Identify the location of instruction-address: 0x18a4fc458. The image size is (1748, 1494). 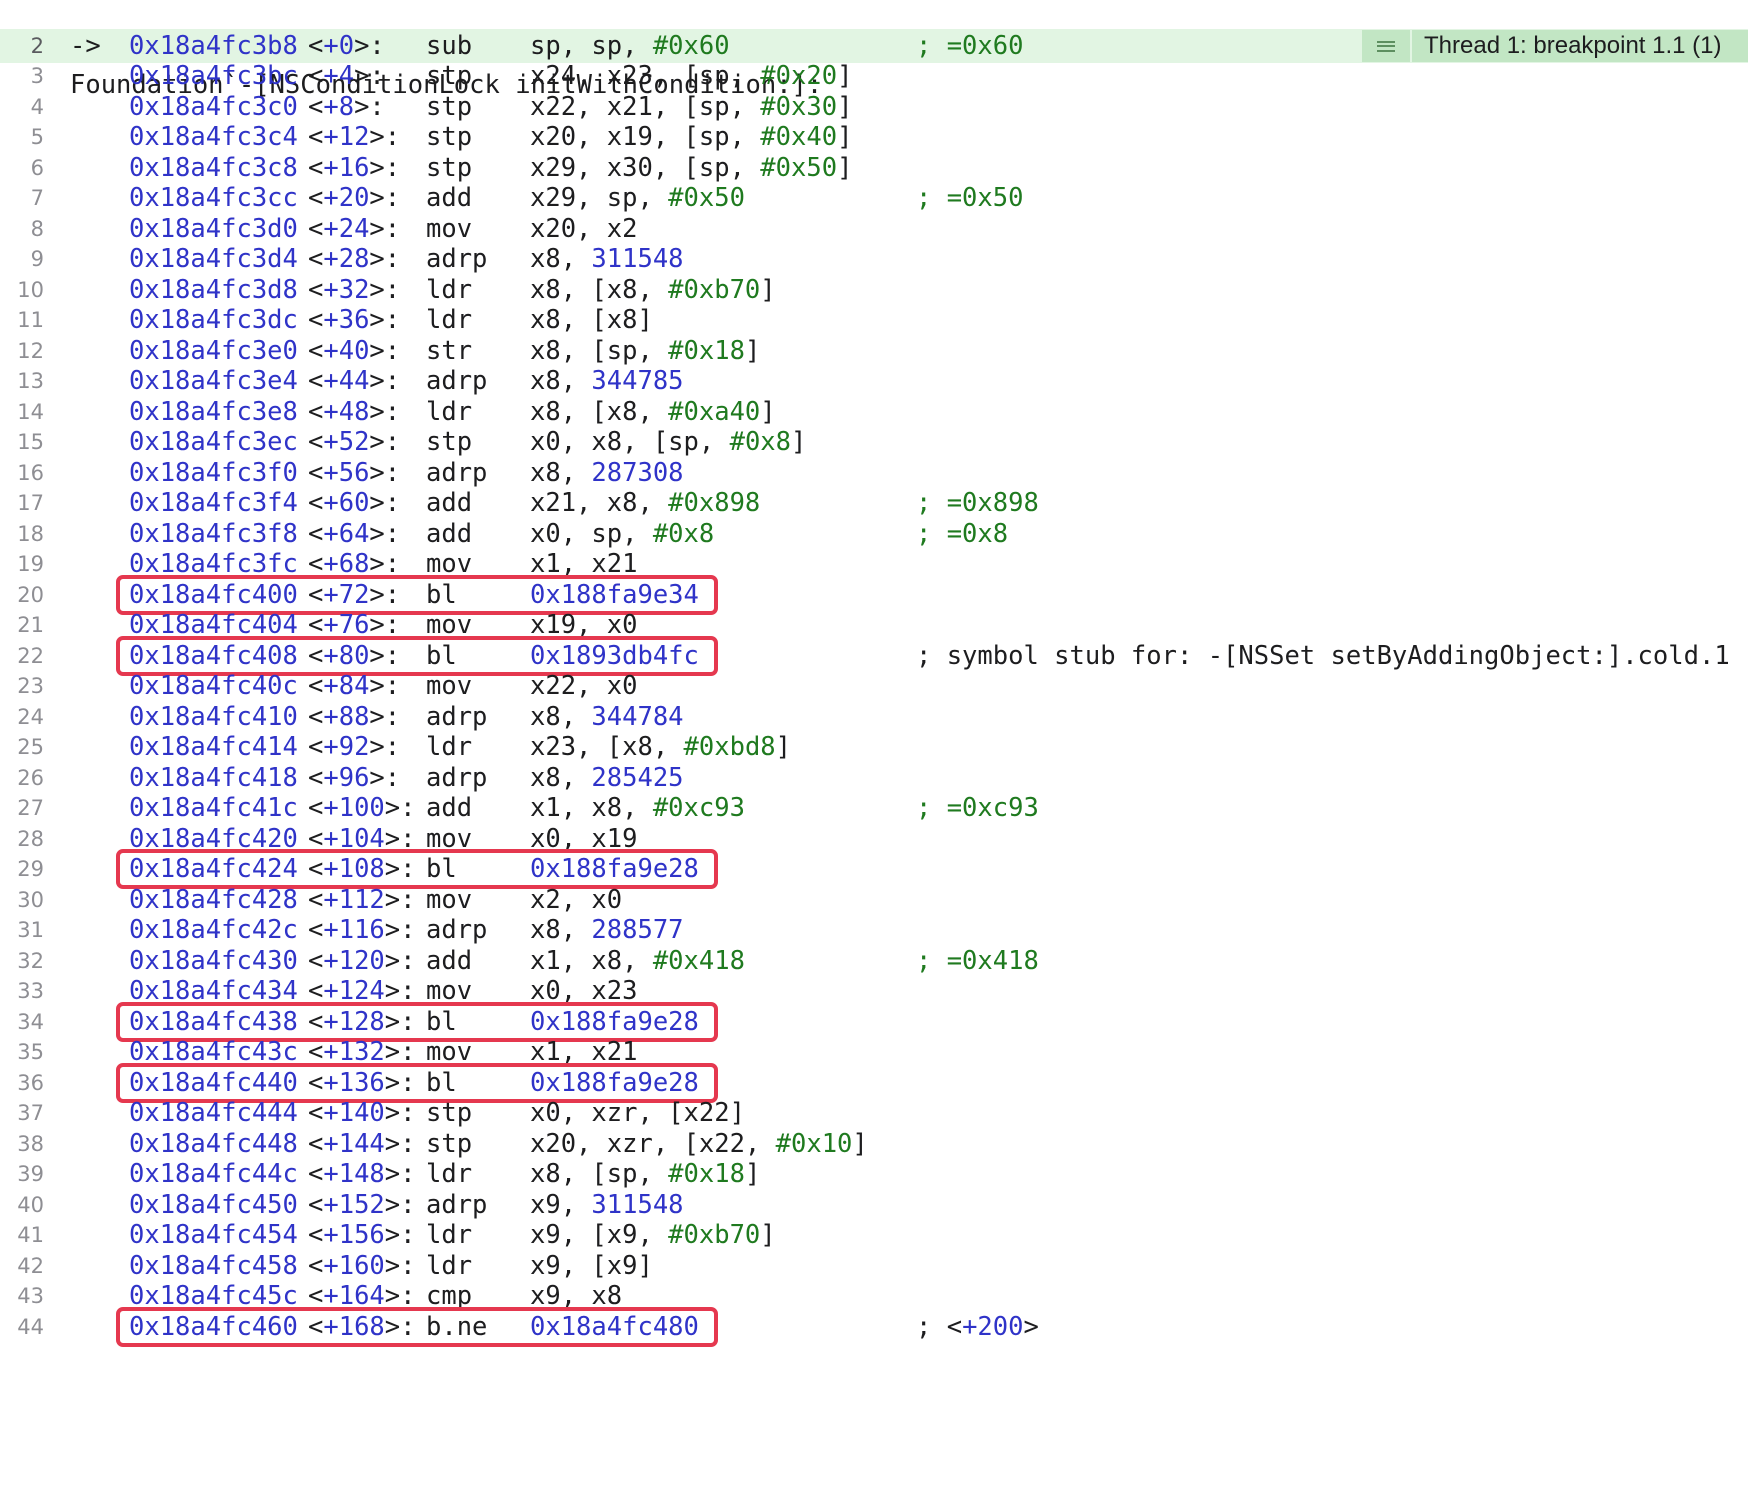
(213, 1266).